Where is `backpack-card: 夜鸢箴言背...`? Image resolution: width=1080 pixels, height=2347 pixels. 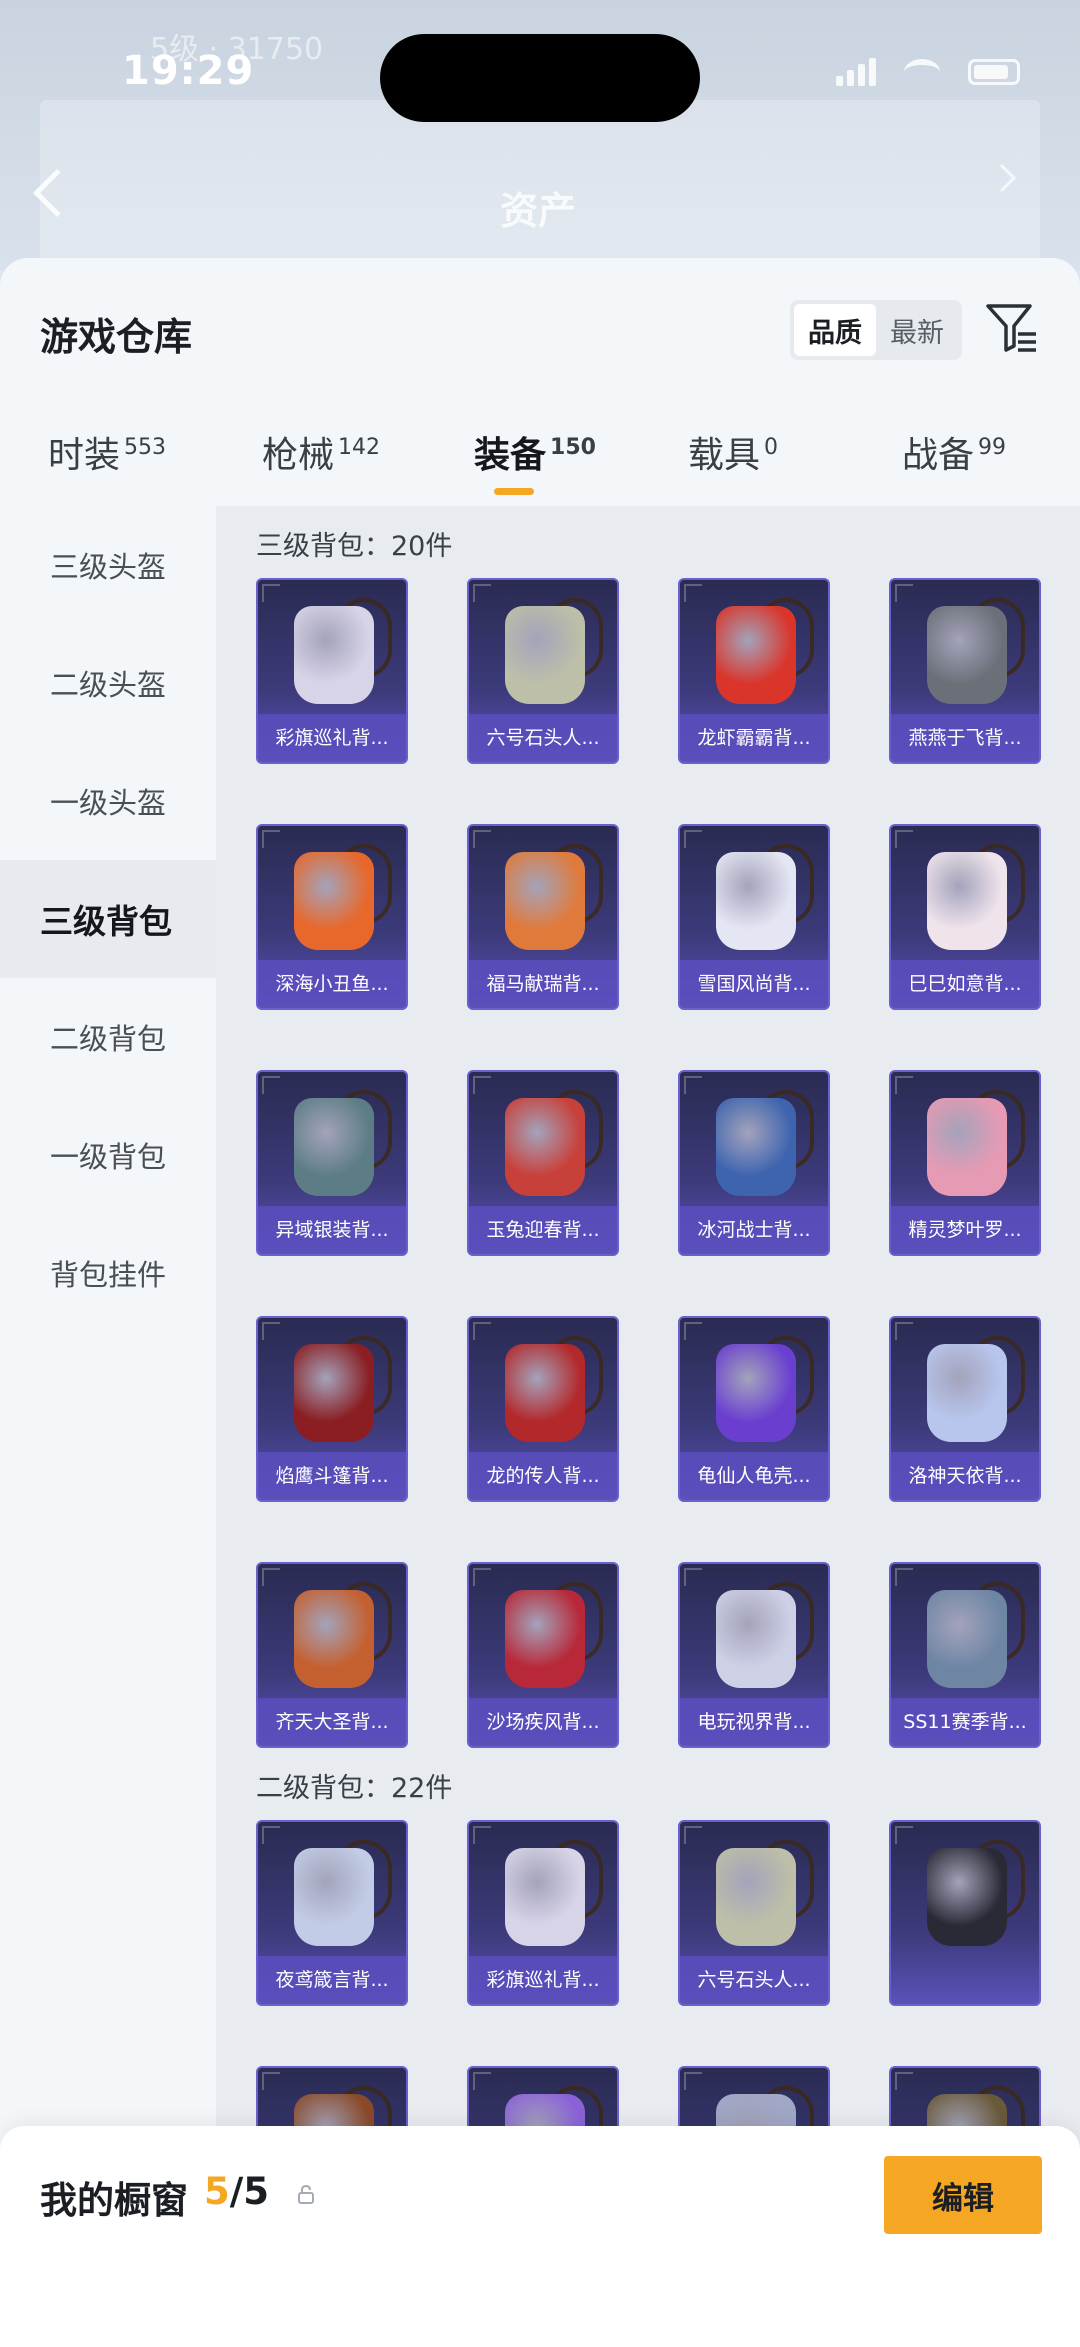
backpack-card: 夜鸢箴言背... is located at coordinates (332, 1913).